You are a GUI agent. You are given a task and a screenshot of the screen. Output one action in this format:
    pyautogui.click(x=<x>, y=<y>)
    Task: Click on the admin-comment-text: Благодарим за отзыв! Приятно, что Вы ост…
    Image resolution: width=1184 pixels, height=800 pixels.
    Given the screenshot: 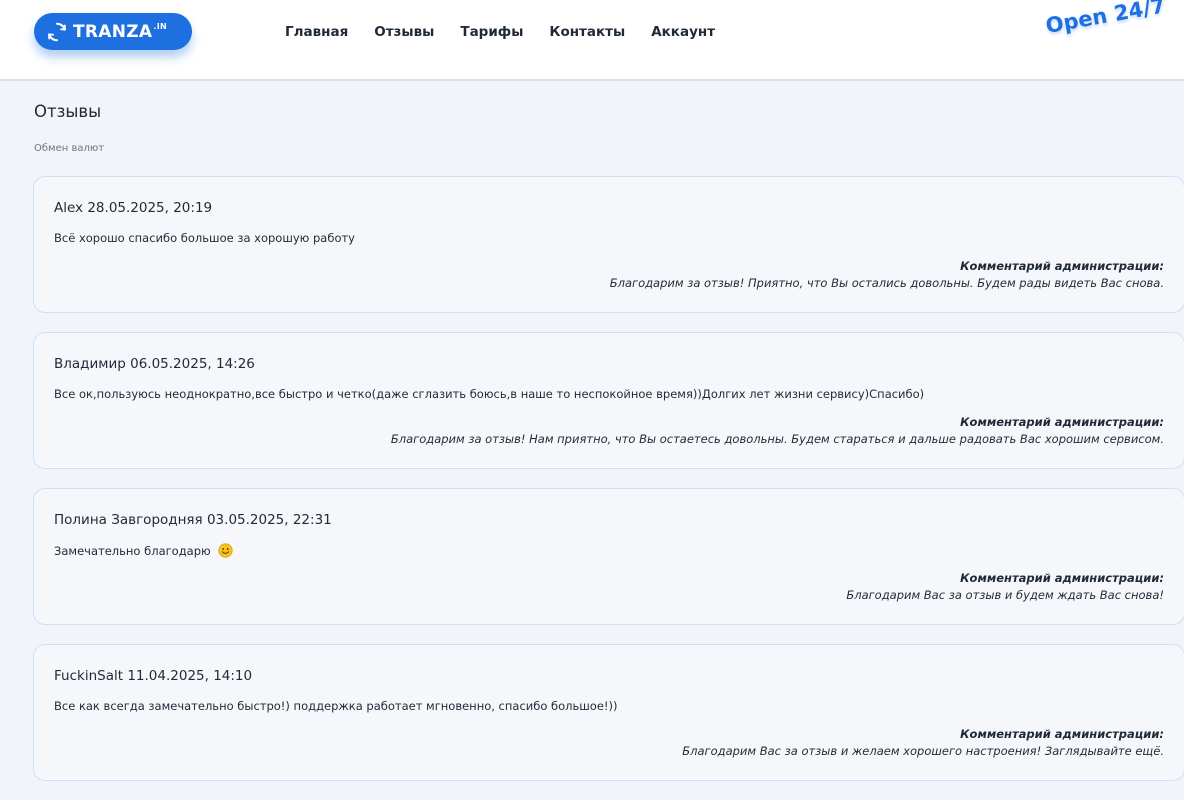 What is the action you would take?
    pyautogui.click(x=886, y=283)
    